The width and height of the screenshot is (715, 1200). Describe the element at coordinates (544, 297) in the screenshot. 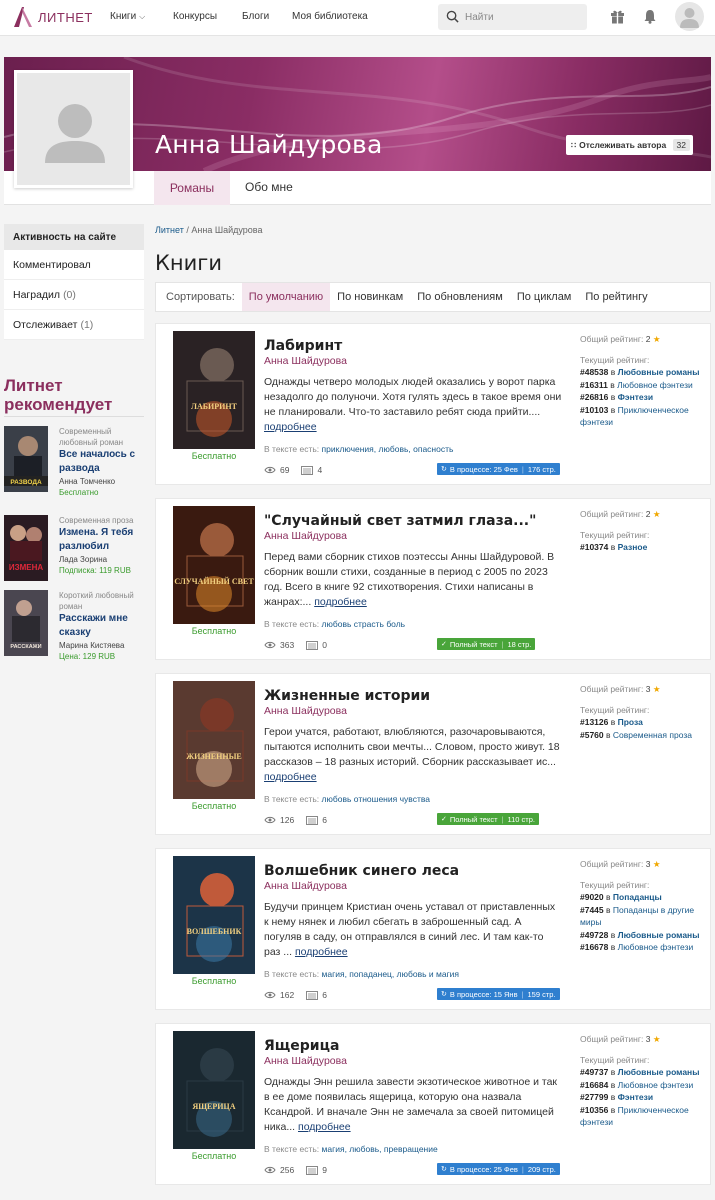

I see `sort-series: По циклам` at that location.